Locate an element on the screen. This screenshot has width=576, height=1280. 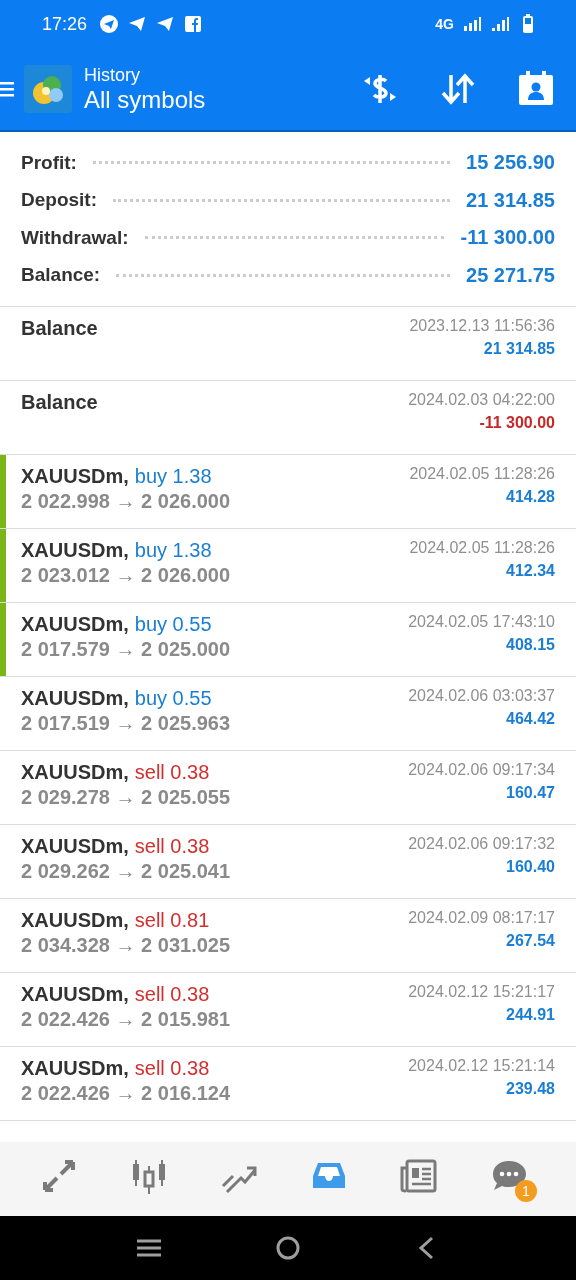
deal-time: 2024.02.06 03:03:37 is located at coordinates (481, 696).